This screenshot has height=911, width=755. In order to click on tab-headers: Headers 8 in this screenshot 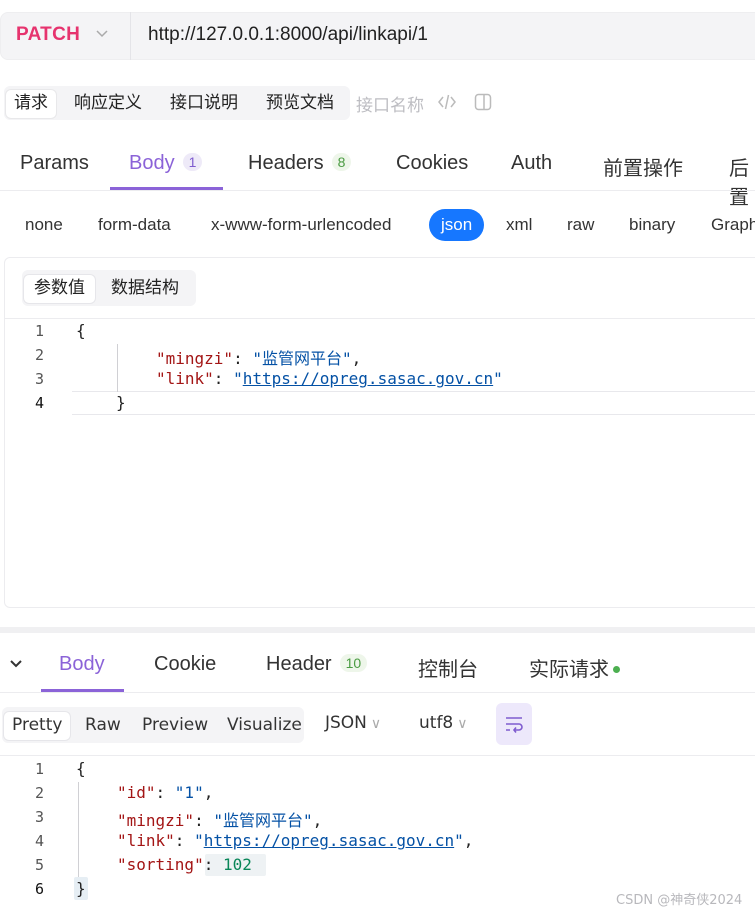, I will do `click(300, 163)`.